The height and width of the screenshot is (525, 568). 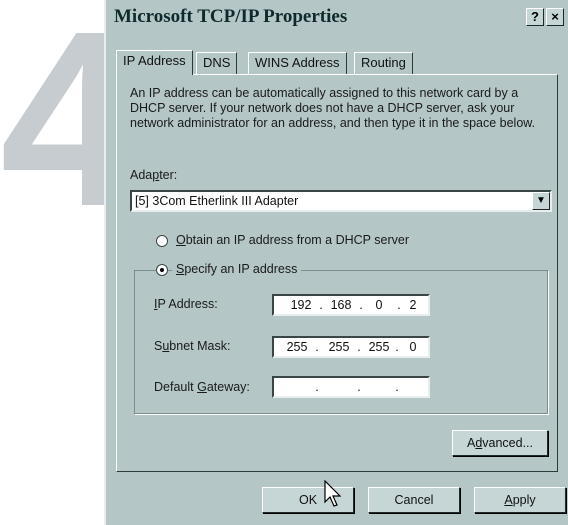 What do you see at coordinates (202, 387) in the screenshot?
I see `default-gateway-label: Default Gateway:` at bounding box center [202, 387].